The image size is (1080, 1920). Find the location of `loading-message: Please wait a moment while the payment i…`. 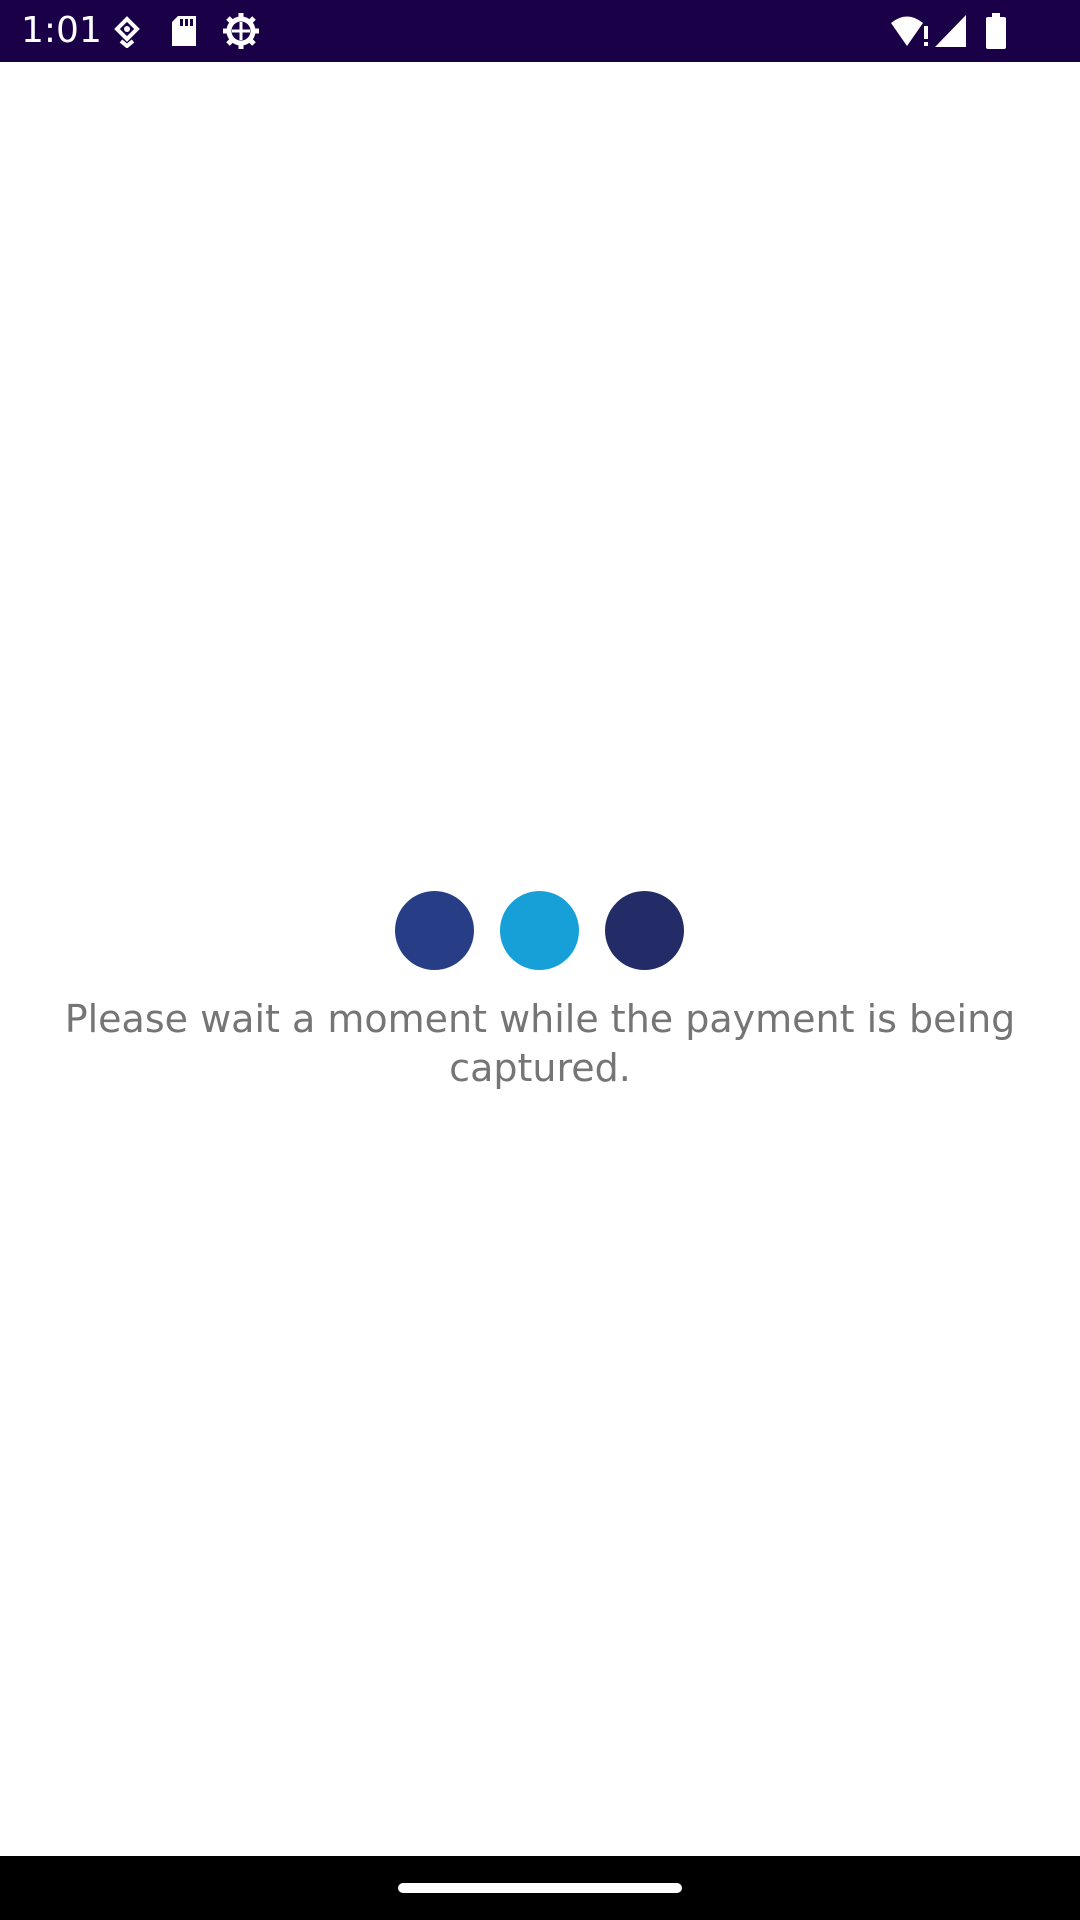

loading-message: Please wait a moment while the payment i… is located at coordinates (540, 1043).